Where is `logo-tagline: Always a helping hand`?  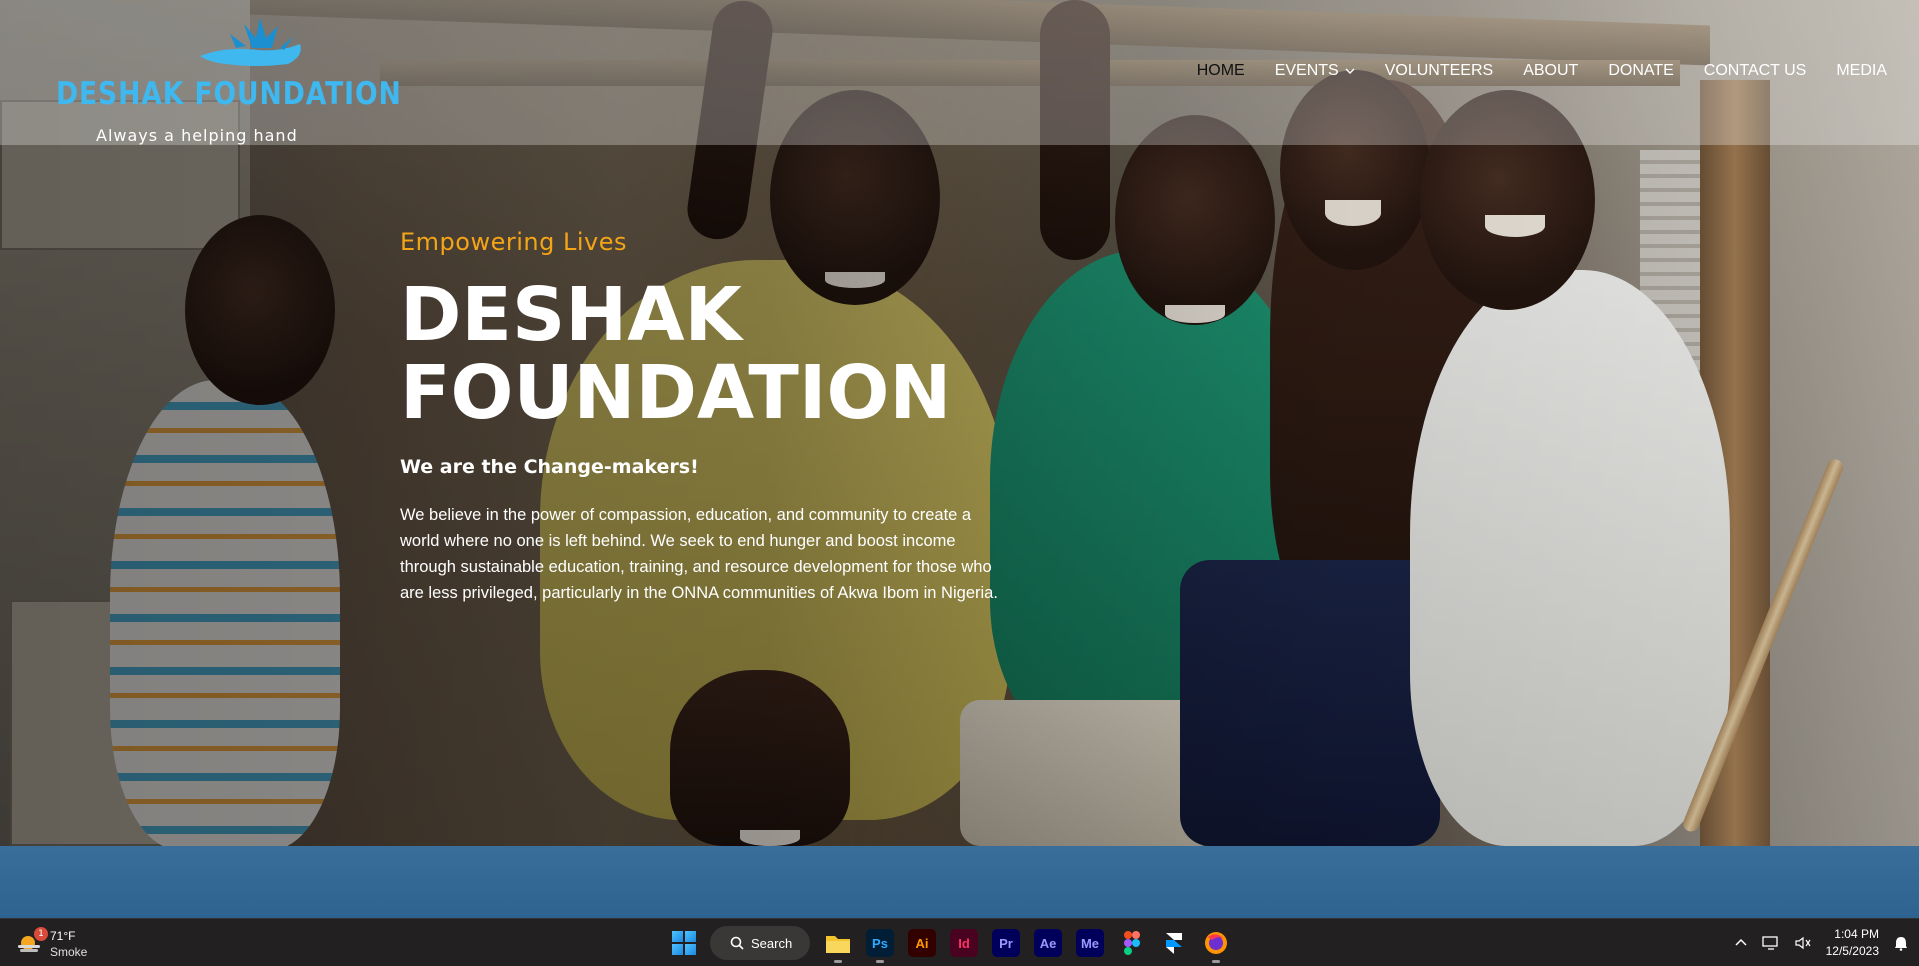
logo-tagline: Always a helping hand is located at coordinates (197, 135).